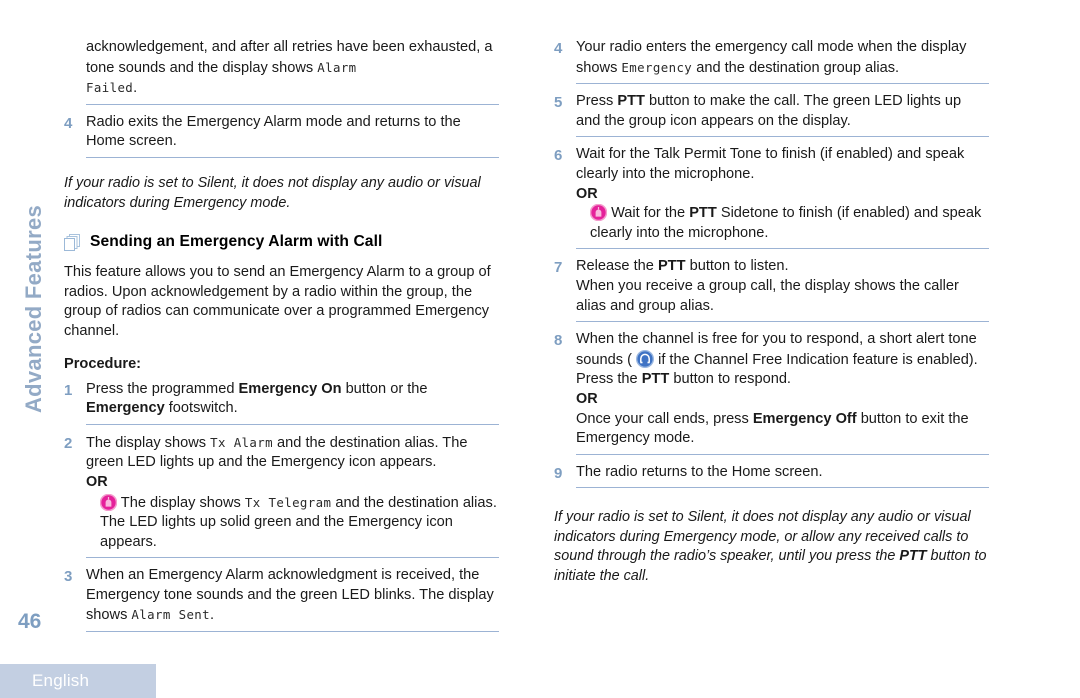 The height and width of the screenshot is (698, 1080). Describe the element at coordinates (558, 473) in the screenshot. I see `step-number: 9` at that location.